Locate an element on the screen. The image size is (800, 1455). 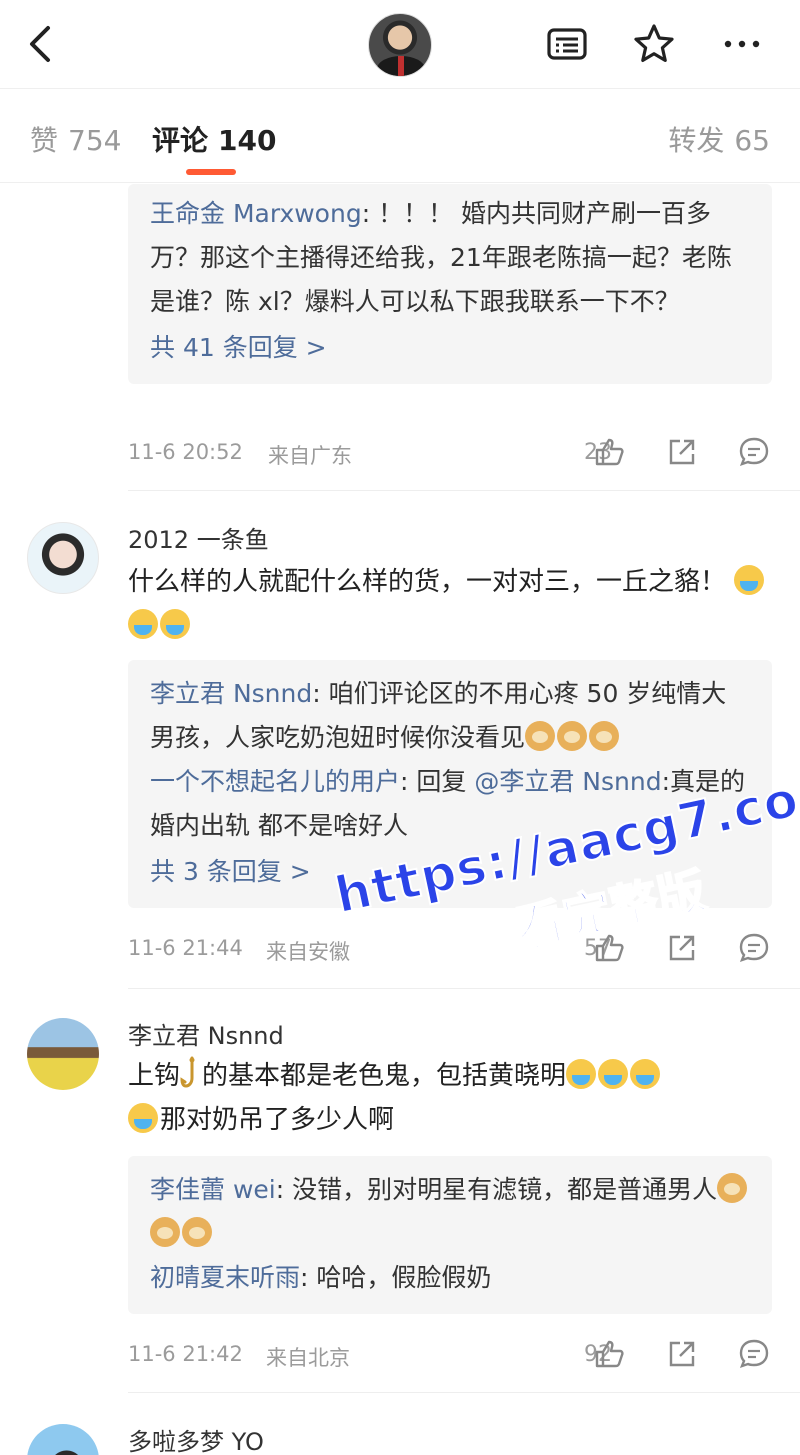
comment-time: 11-6 21:44 is located at coordinates (185, 948).